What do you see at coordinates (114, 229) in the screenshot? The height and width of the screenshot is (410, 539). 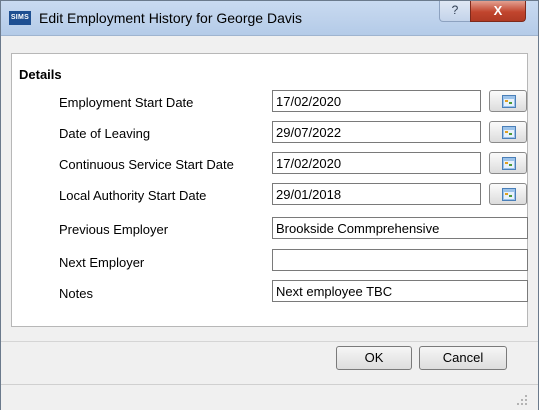 I see `label-previous-employer: Previous Employer` at bounding box center [114, 229].